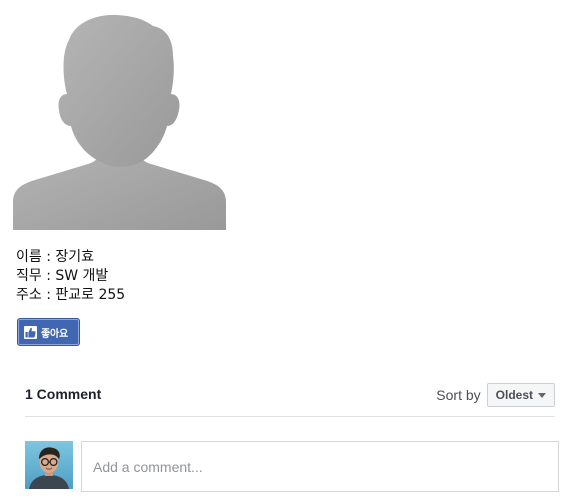  What do you see at coordinates (71, 295) in the screenshot?
I see `profile-address: 주소 : 판교로 255` at bounding box center [71, 295].